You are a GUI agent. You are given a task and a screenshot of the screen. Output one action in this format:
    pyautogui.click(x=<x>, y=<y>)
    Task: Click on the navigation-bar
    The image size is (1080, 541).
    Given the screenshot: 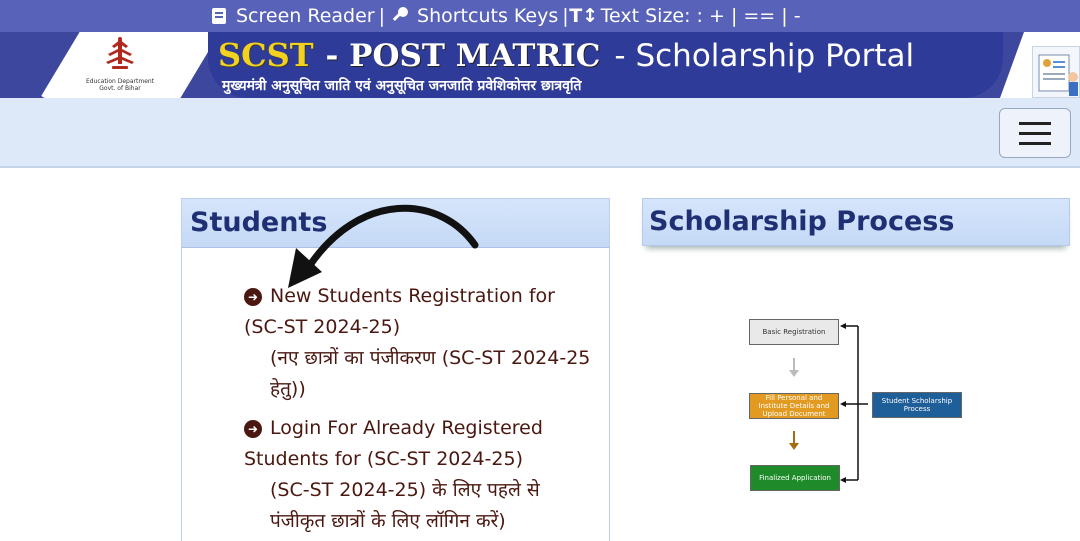 What is the action you would take?
    pyautogui.click(x=540, y=133)
    